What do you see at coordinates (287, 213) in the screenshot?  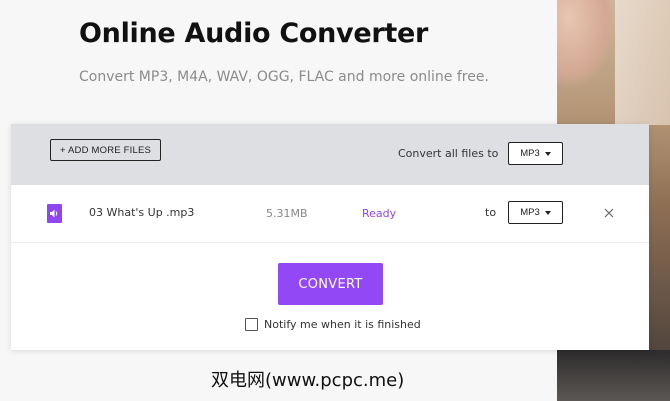 I see `file-size: 5.31MB` at bounding box center [287, 213].